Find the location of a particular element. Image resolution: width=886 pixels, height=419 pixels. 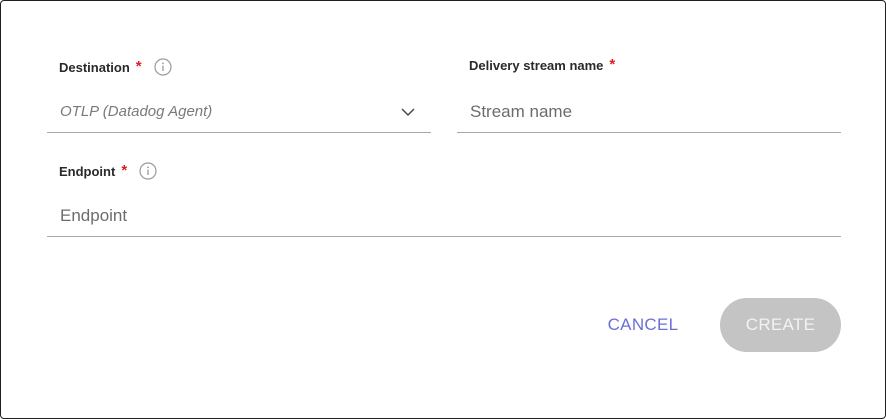

destination-label: Destination * is located at coordinates (115, 67).